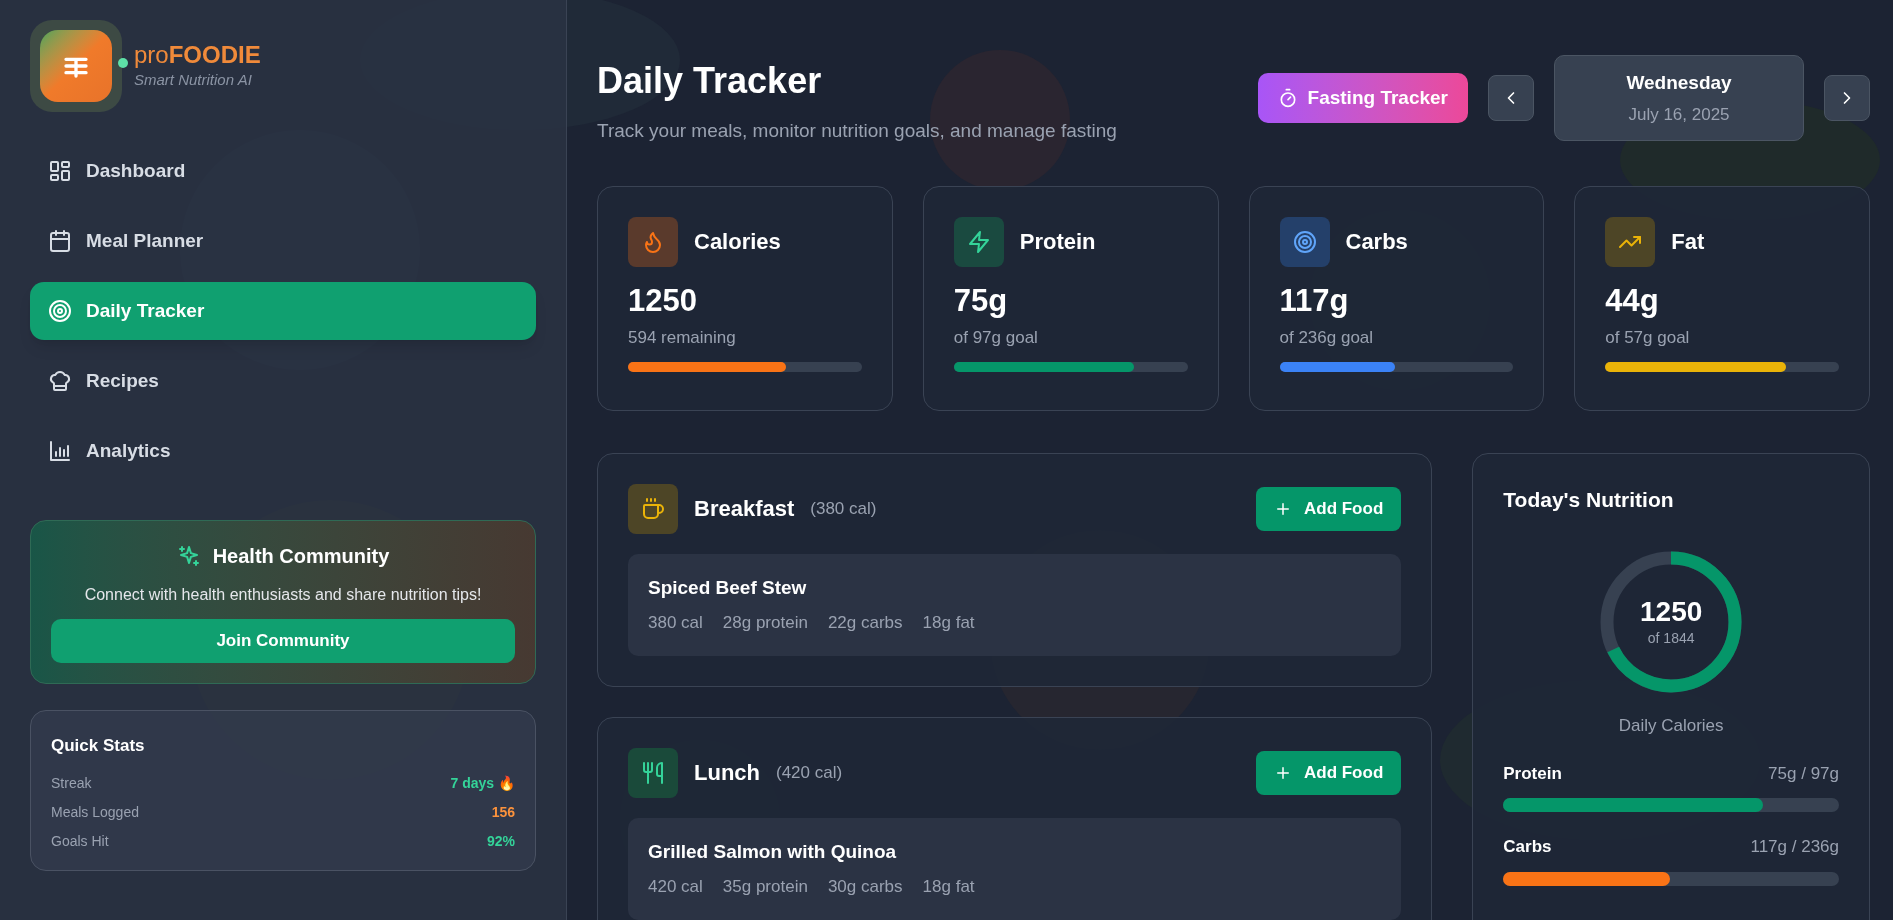 The image size is (1893, 920). I want to click on nav-item: Daily Tracker, so click(283, 311).